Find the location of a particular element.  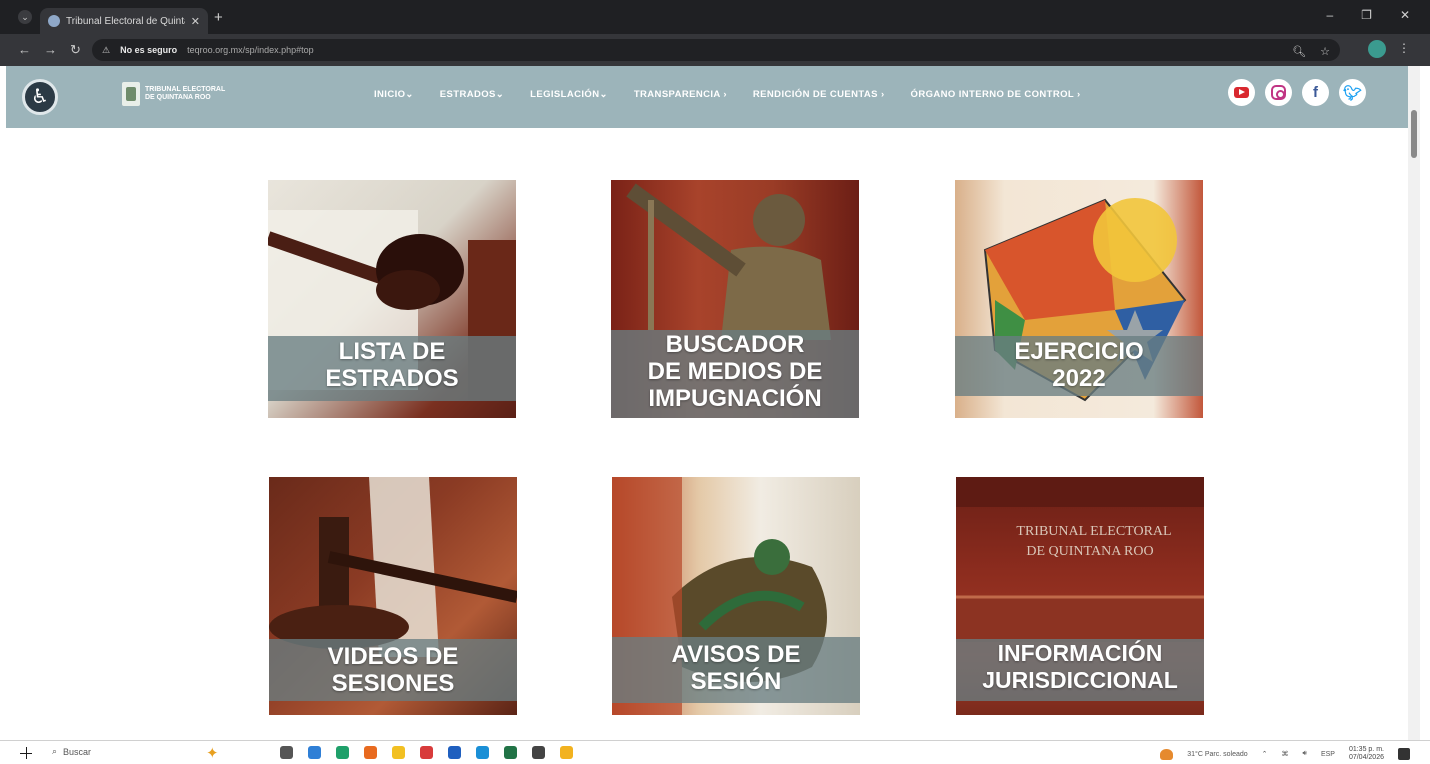

tile-label-line2: DE MEDIOS DE is located at coordinates (735, 371).